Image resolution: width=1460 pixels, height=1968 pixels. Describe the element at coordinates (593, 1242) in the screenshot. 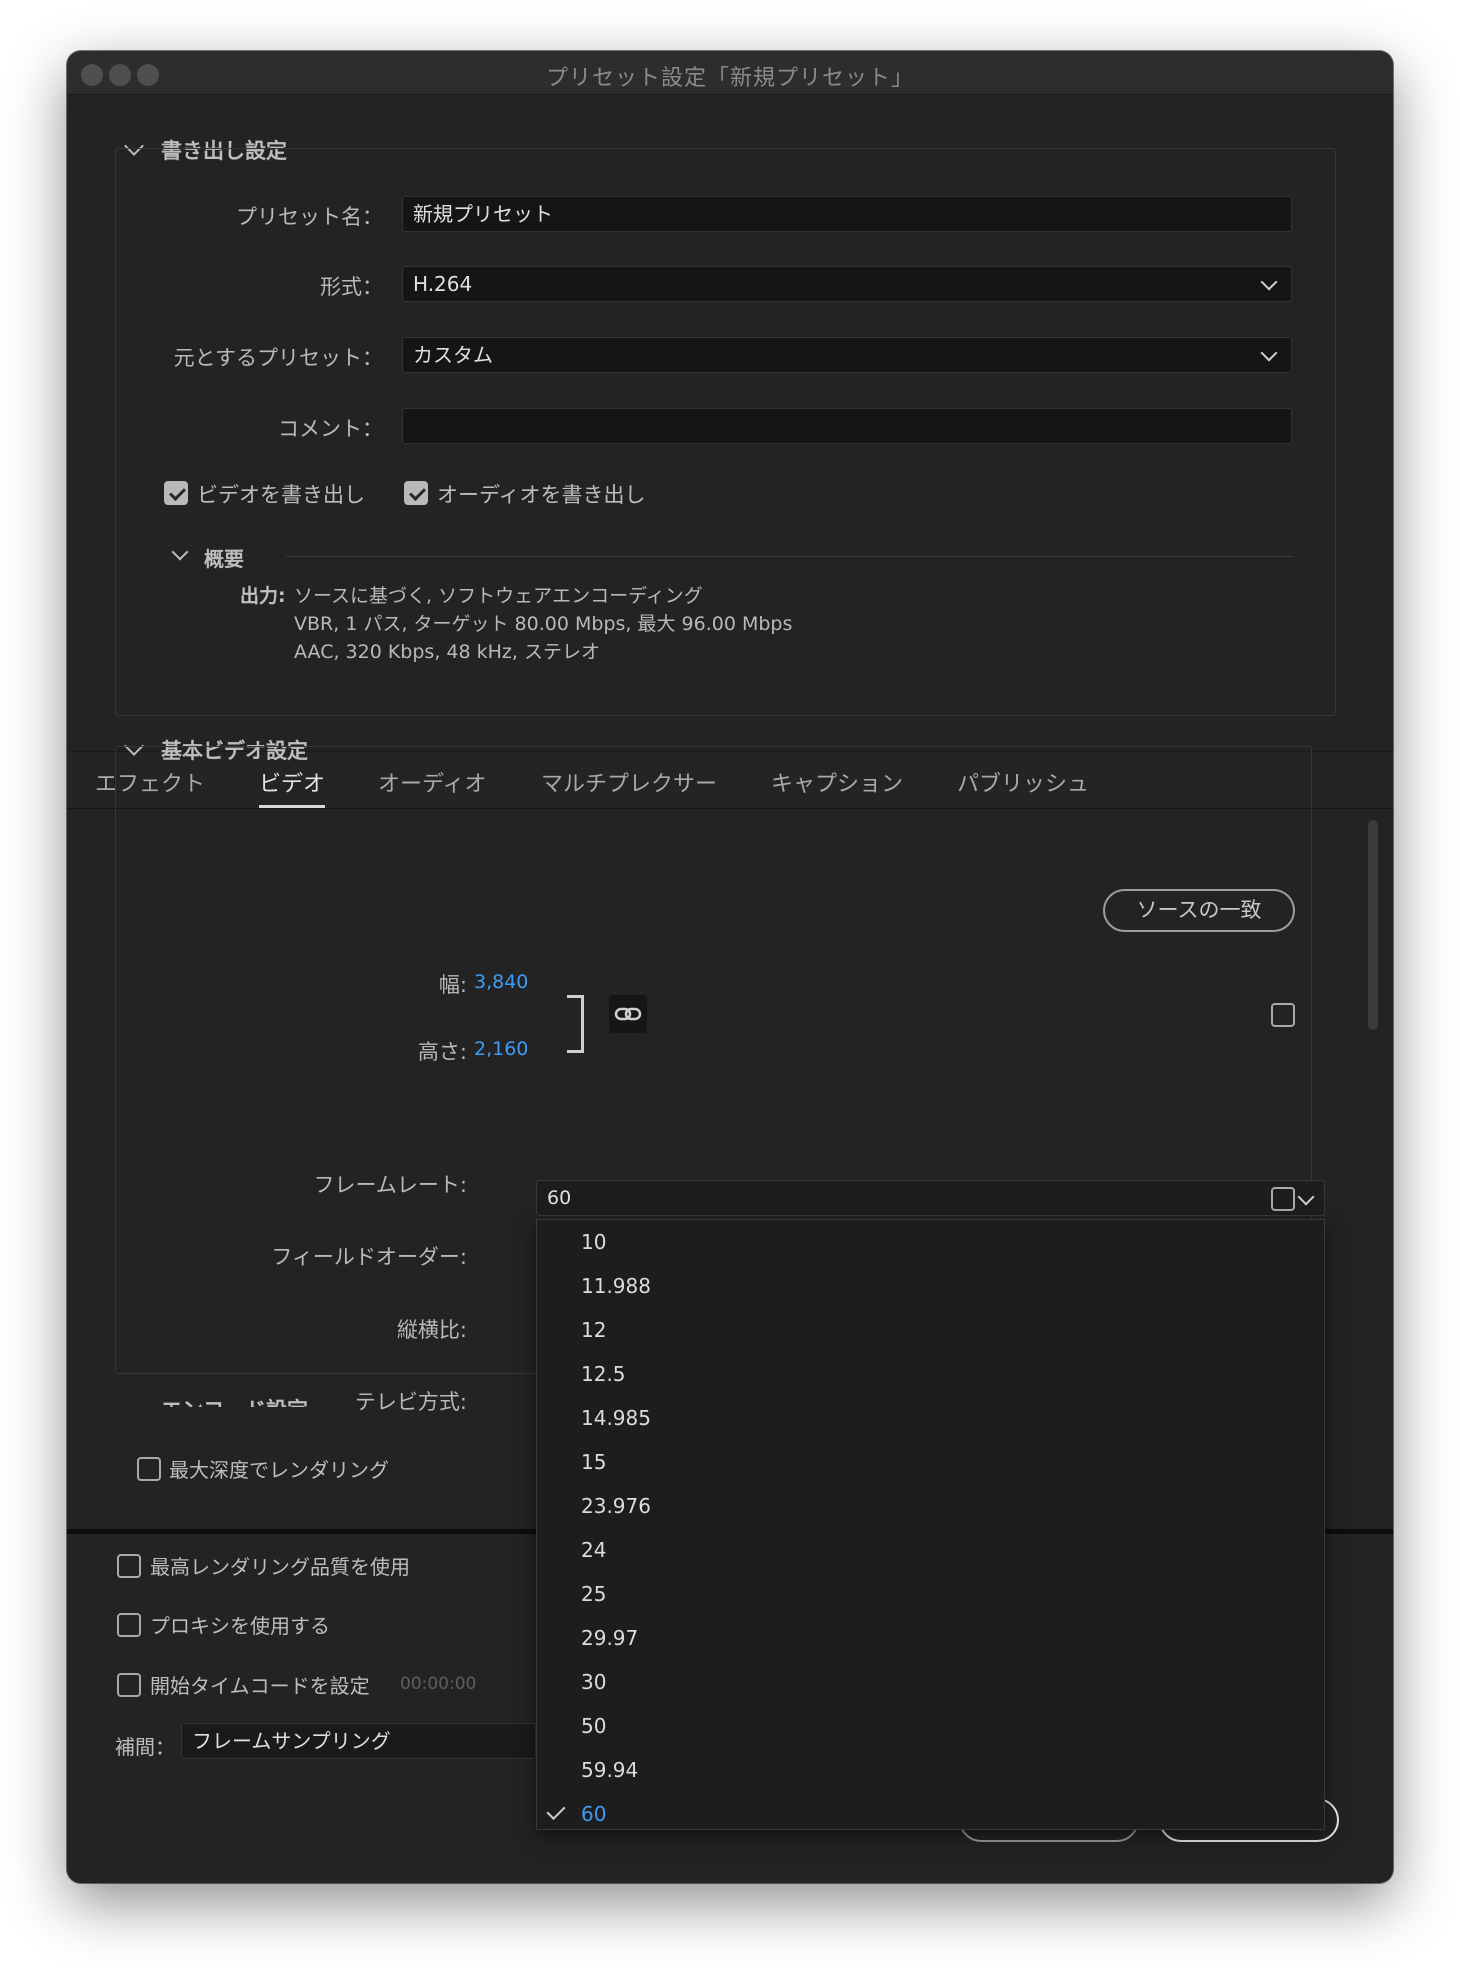

I see `menu-item: 10` at that location.